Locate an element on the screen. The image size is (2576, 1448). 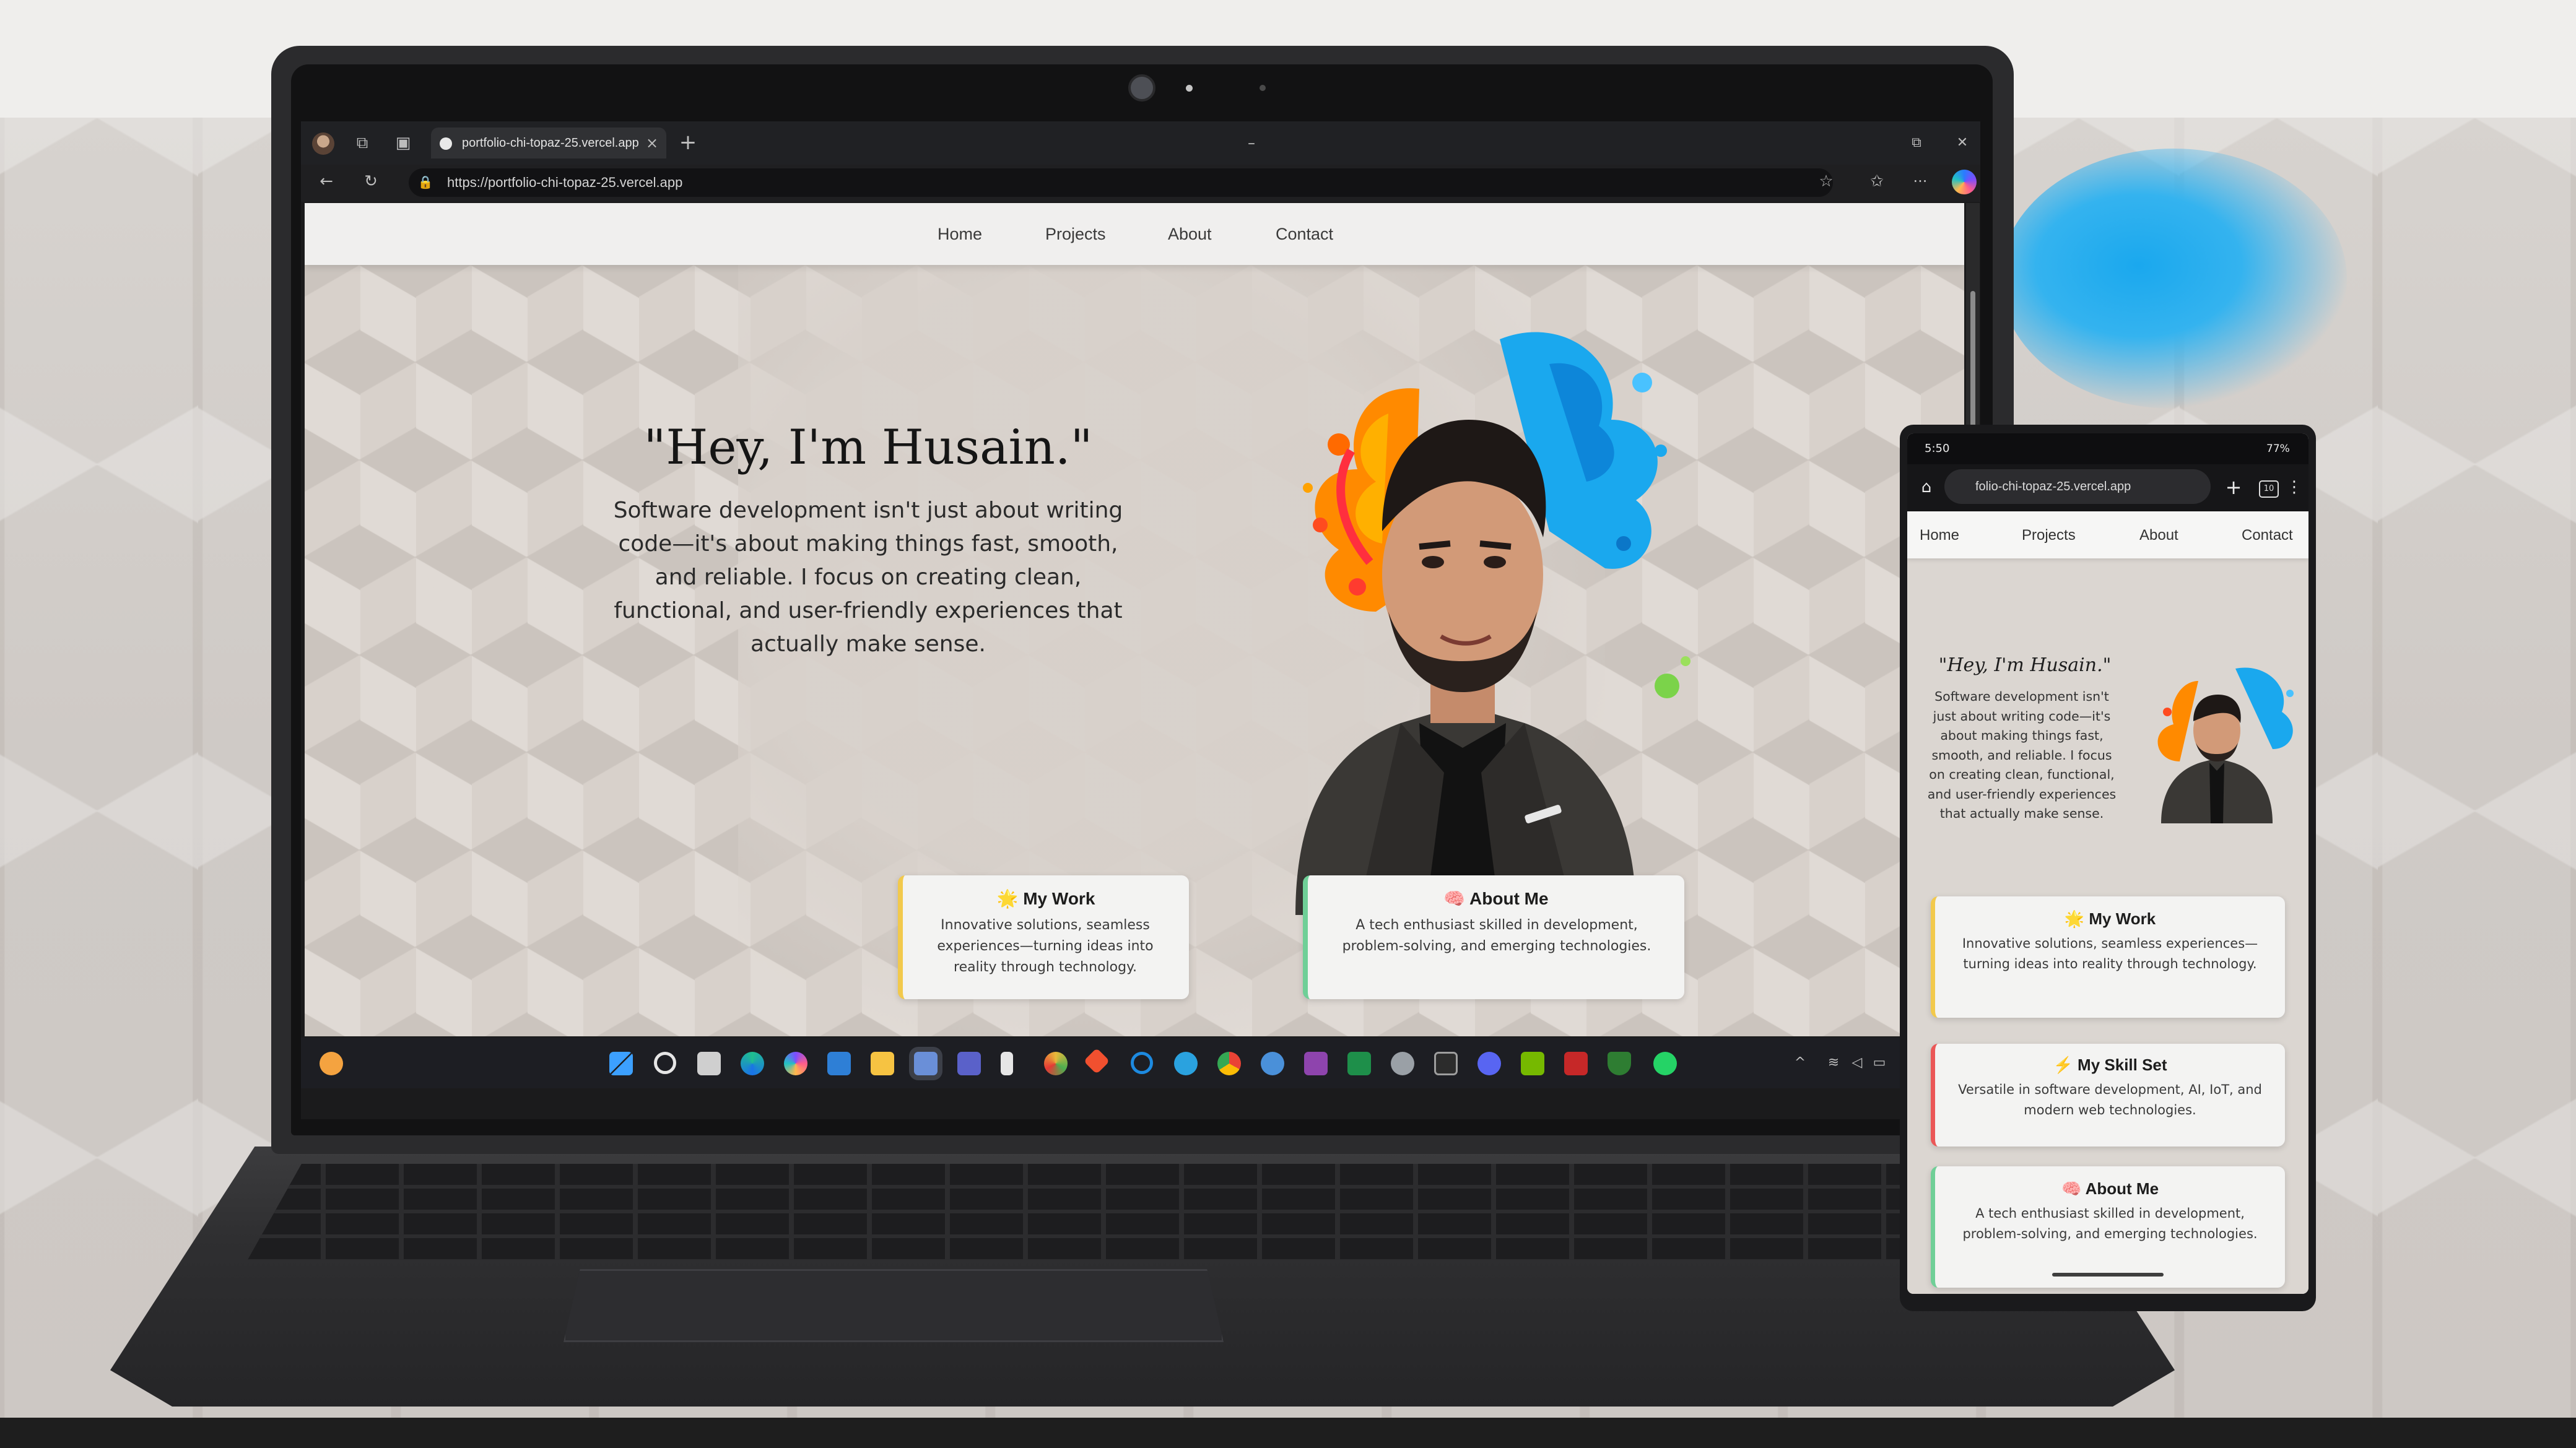
nvidia-icon is located at coordinates (1532, 1063).